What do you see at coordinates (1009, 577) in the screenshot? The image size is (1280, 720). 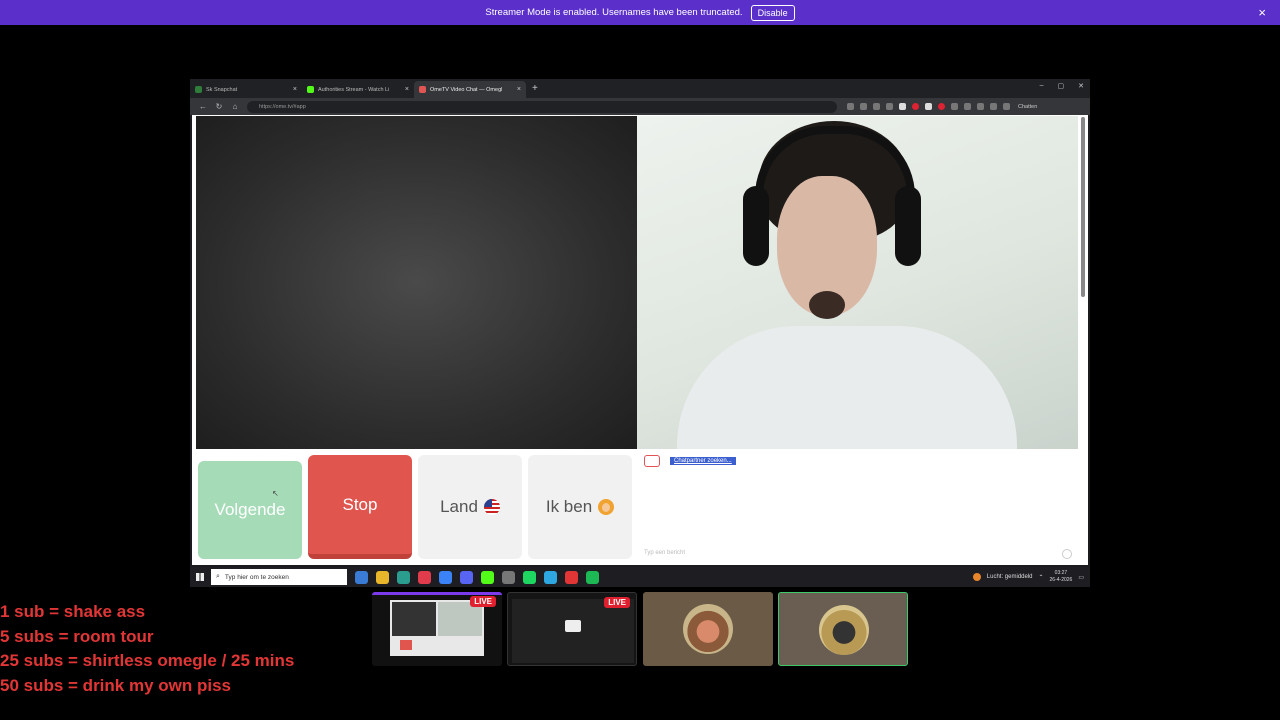 I see `weather-text: Lucht: gemiddeld` at bounding box center [1009, 577].